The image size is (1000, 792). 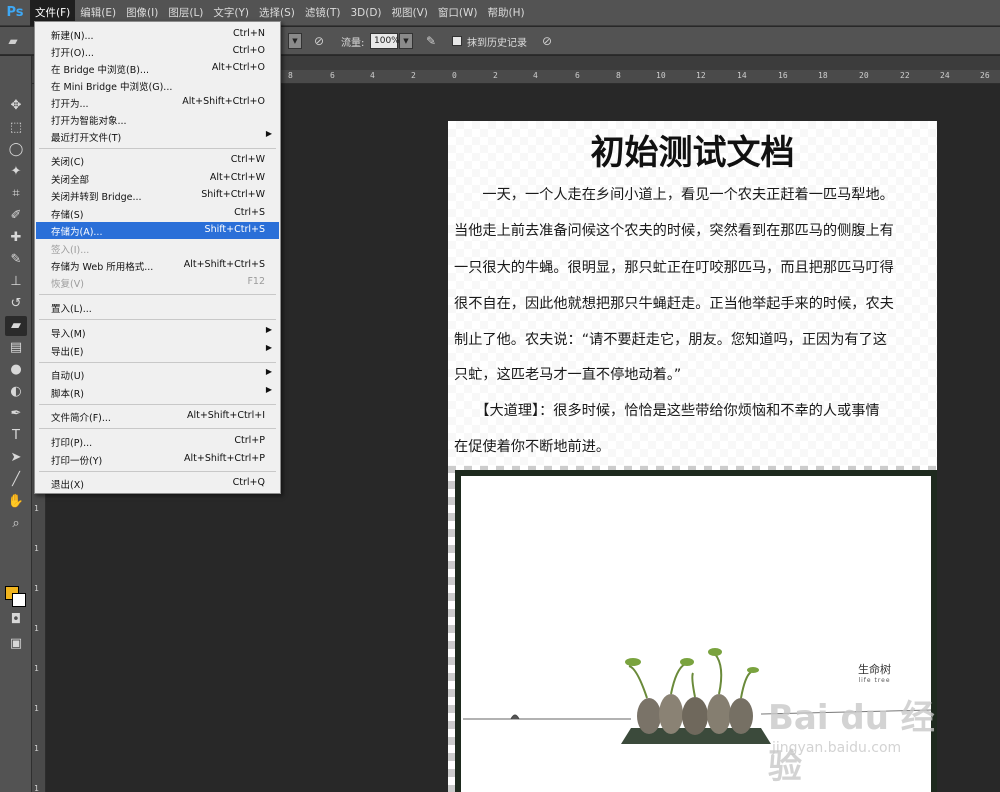 What do you see at coordinates (16, 150) in the screenshot?
I see `lasso-tool-icon: ◯` at bounding box center [16, 150].